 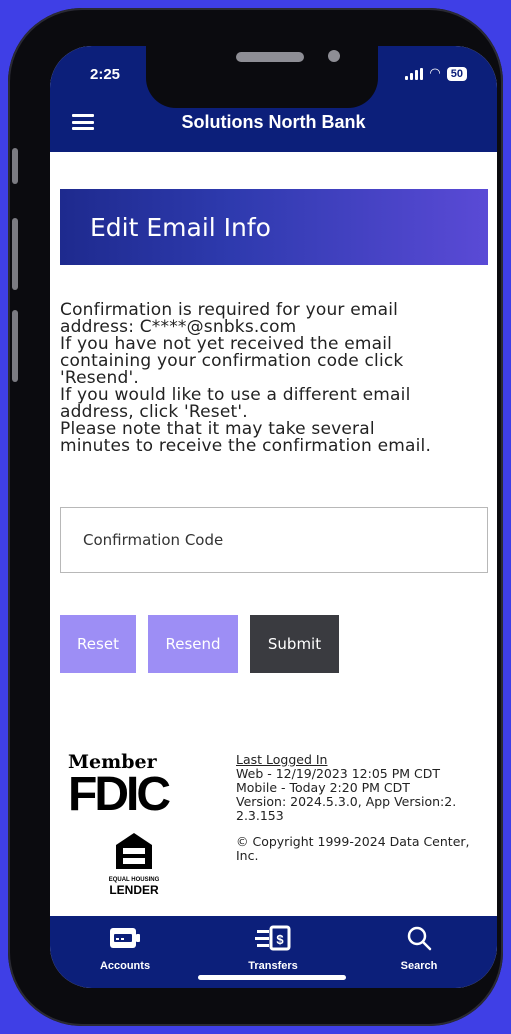 What do you see at coordinates (346, 801) in the screenshot?
I see `version-text: Version: 2024.5.3.0, App Version:2.` at bounding box center [346, 801].